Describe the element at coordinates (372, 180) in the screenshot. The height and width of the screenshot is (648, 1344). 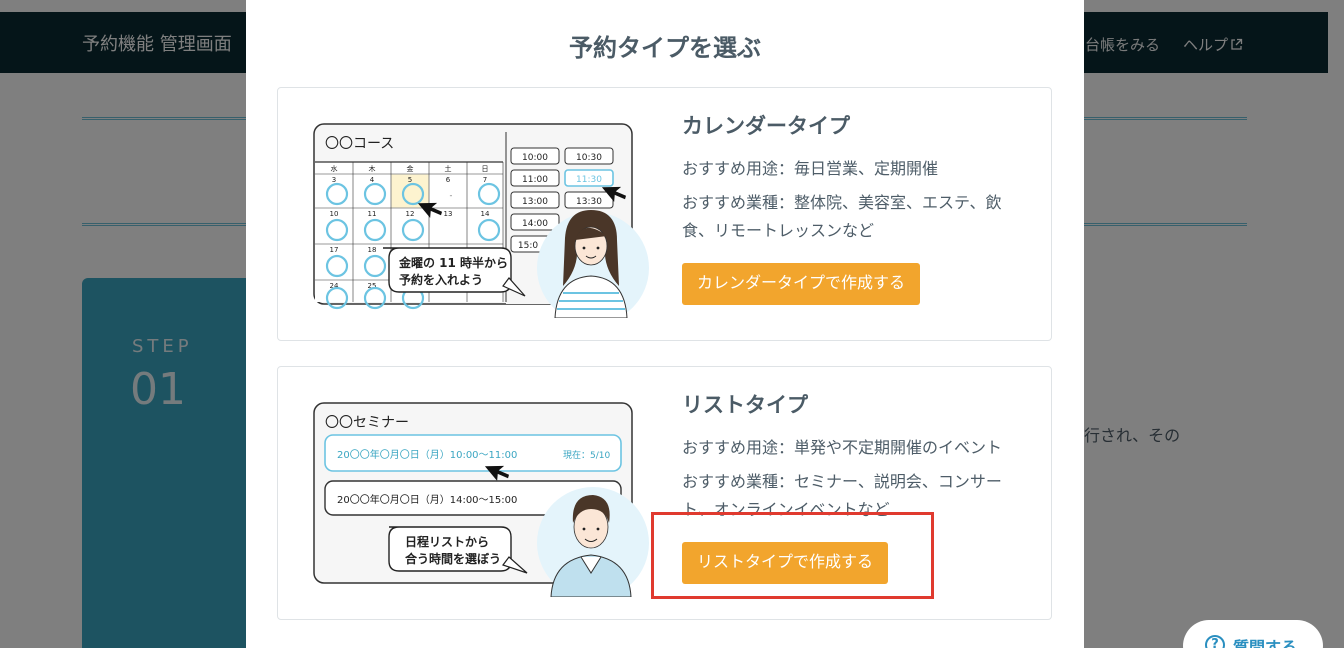
I see `svg-text: 4` at that location.